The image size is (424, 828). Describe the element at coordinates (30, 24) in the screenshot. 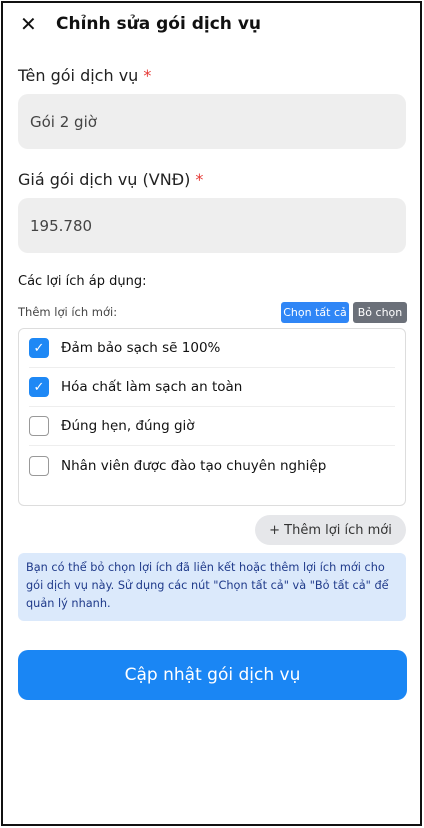

I see `close-icon: ✕` at that location.